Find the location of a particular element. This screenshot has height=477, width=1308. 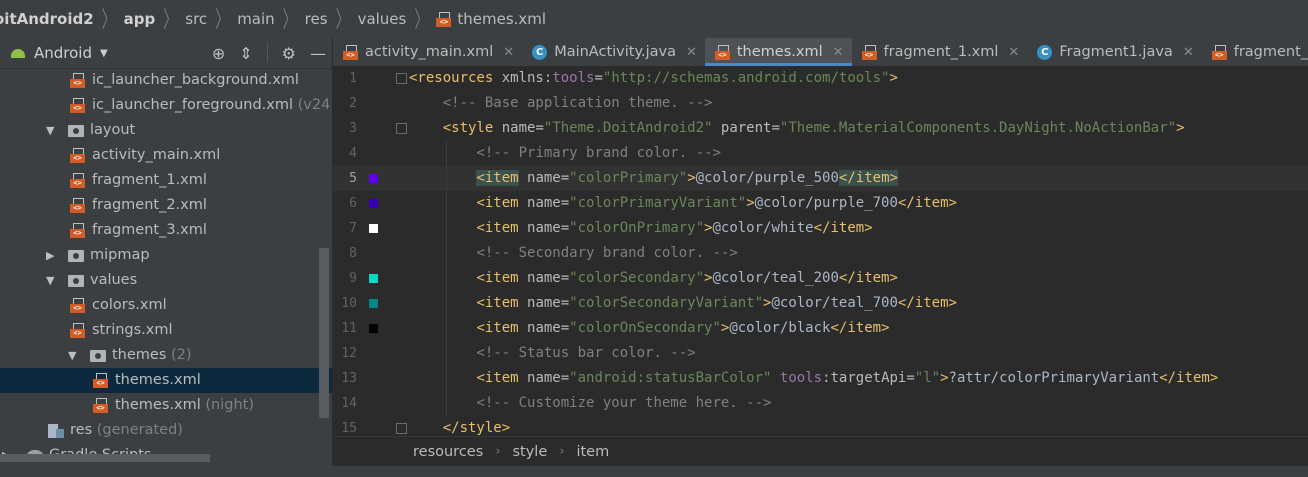

code-line: 15 </style> is located at coordinates (820, 426).